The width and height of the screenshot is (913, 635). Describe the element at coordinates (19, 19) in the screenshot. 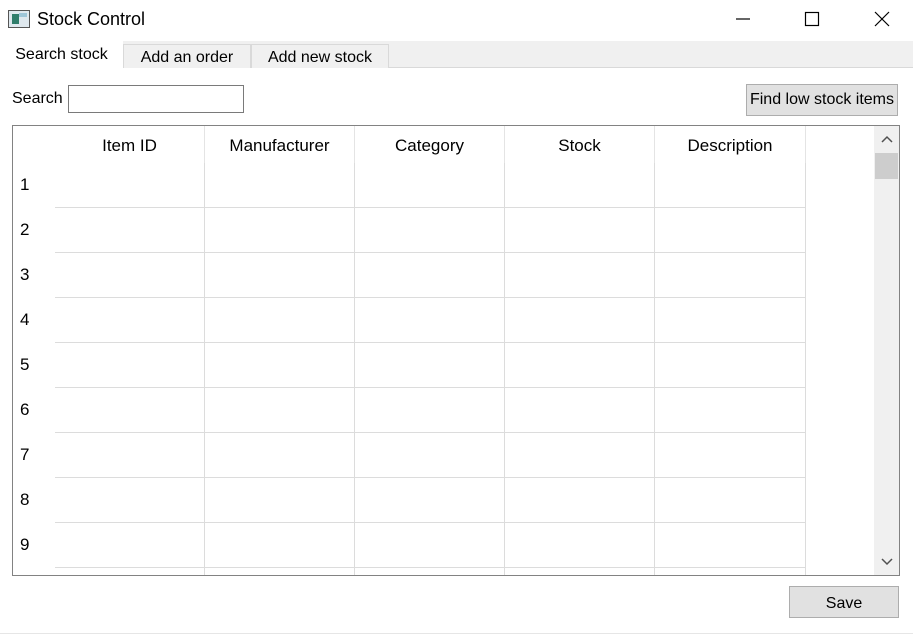

I see `app-window-icon` at that location.